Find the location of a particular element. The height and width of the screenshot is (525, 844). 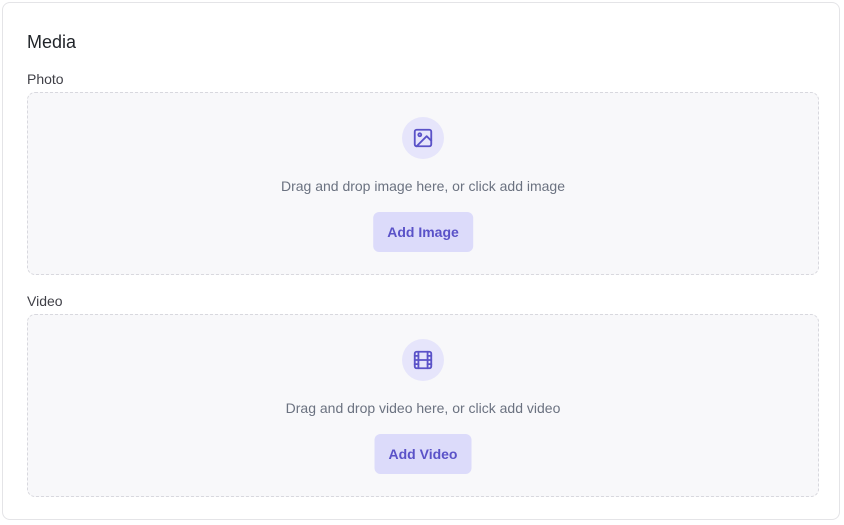

photo-icon-circle is located at coordinates (423, 138).